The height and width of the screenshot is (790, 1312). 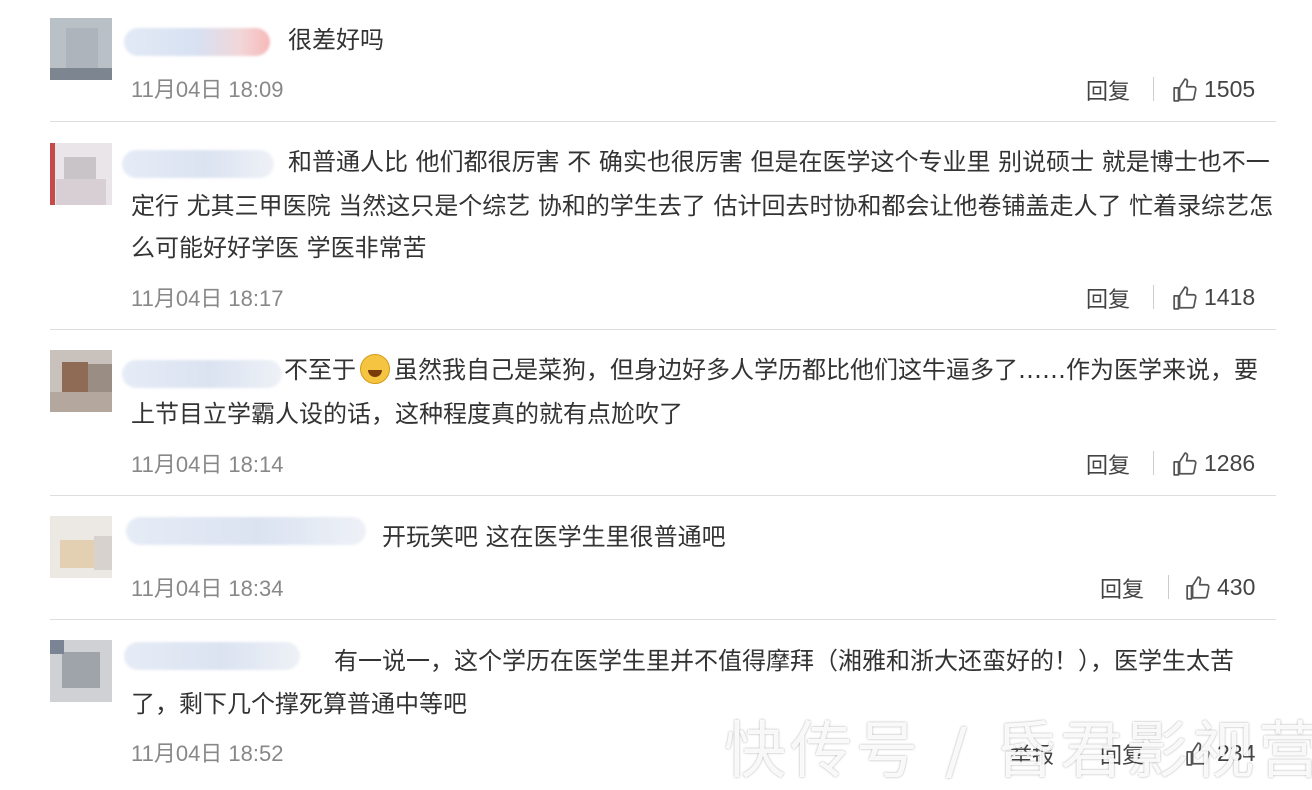 I want to click on comment-time: 11月04日 18:34, so click(x=207, y=588).